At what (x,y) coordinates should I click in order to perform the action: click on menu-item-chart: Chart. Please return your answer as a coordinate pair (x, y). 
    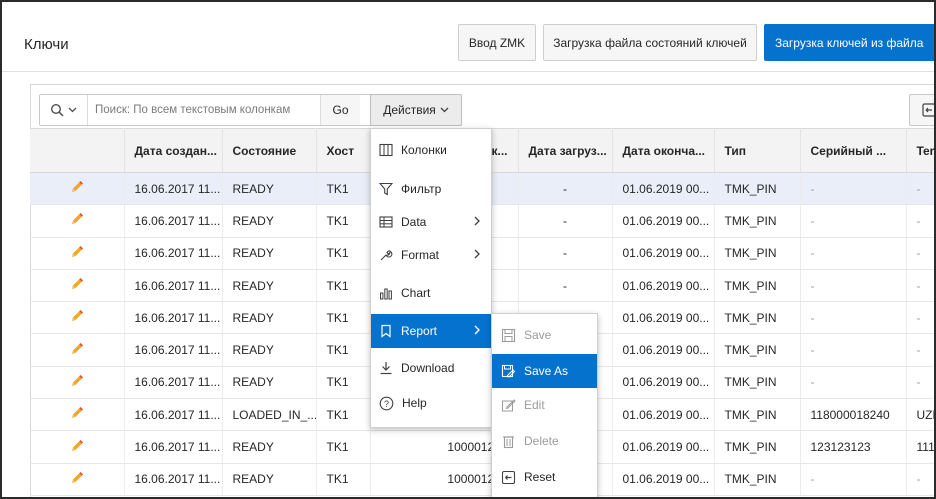
    Looking at the image, I should click on (431, 293).